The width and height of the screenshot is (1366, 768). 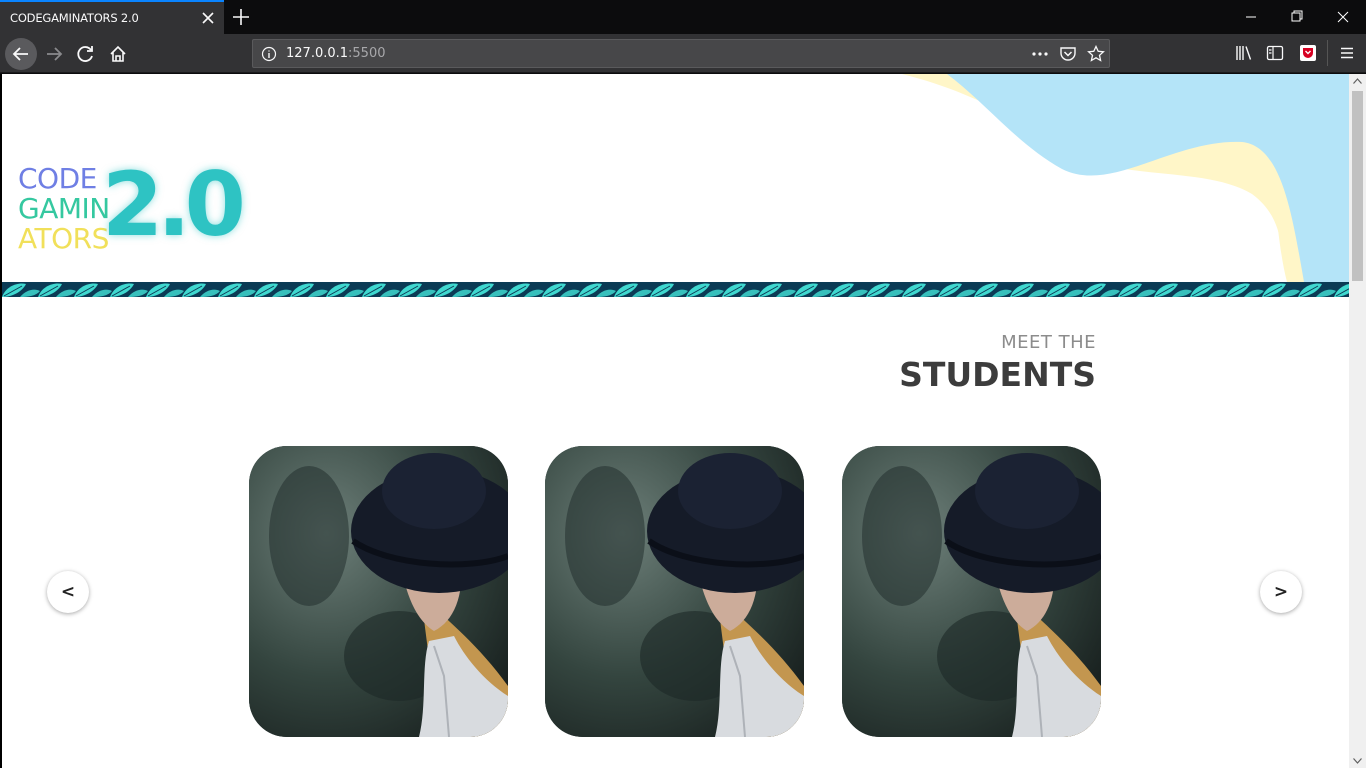 What do you see at coordinates (1357, 81) in the screenshot?
I see `scroll-up-arrow-icon` at bounding box center [1357, 81].